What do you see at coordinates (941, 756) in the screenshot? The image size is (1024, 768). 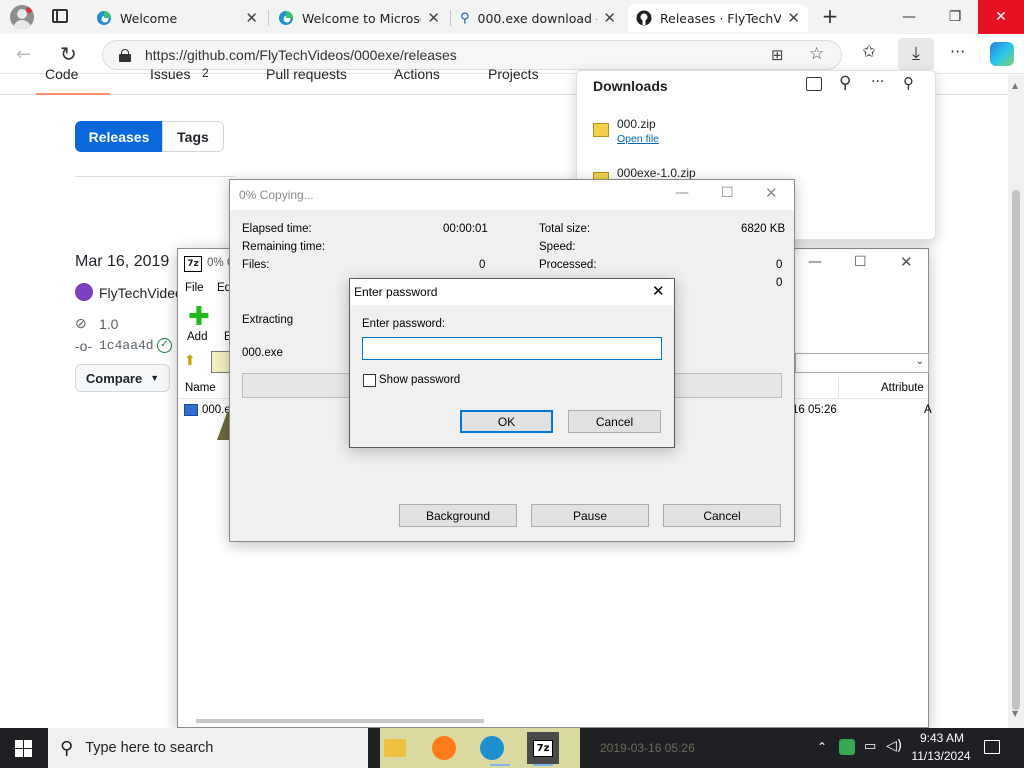 I see `clock-date: 11/13/2024` at bounding box center [941, 756].